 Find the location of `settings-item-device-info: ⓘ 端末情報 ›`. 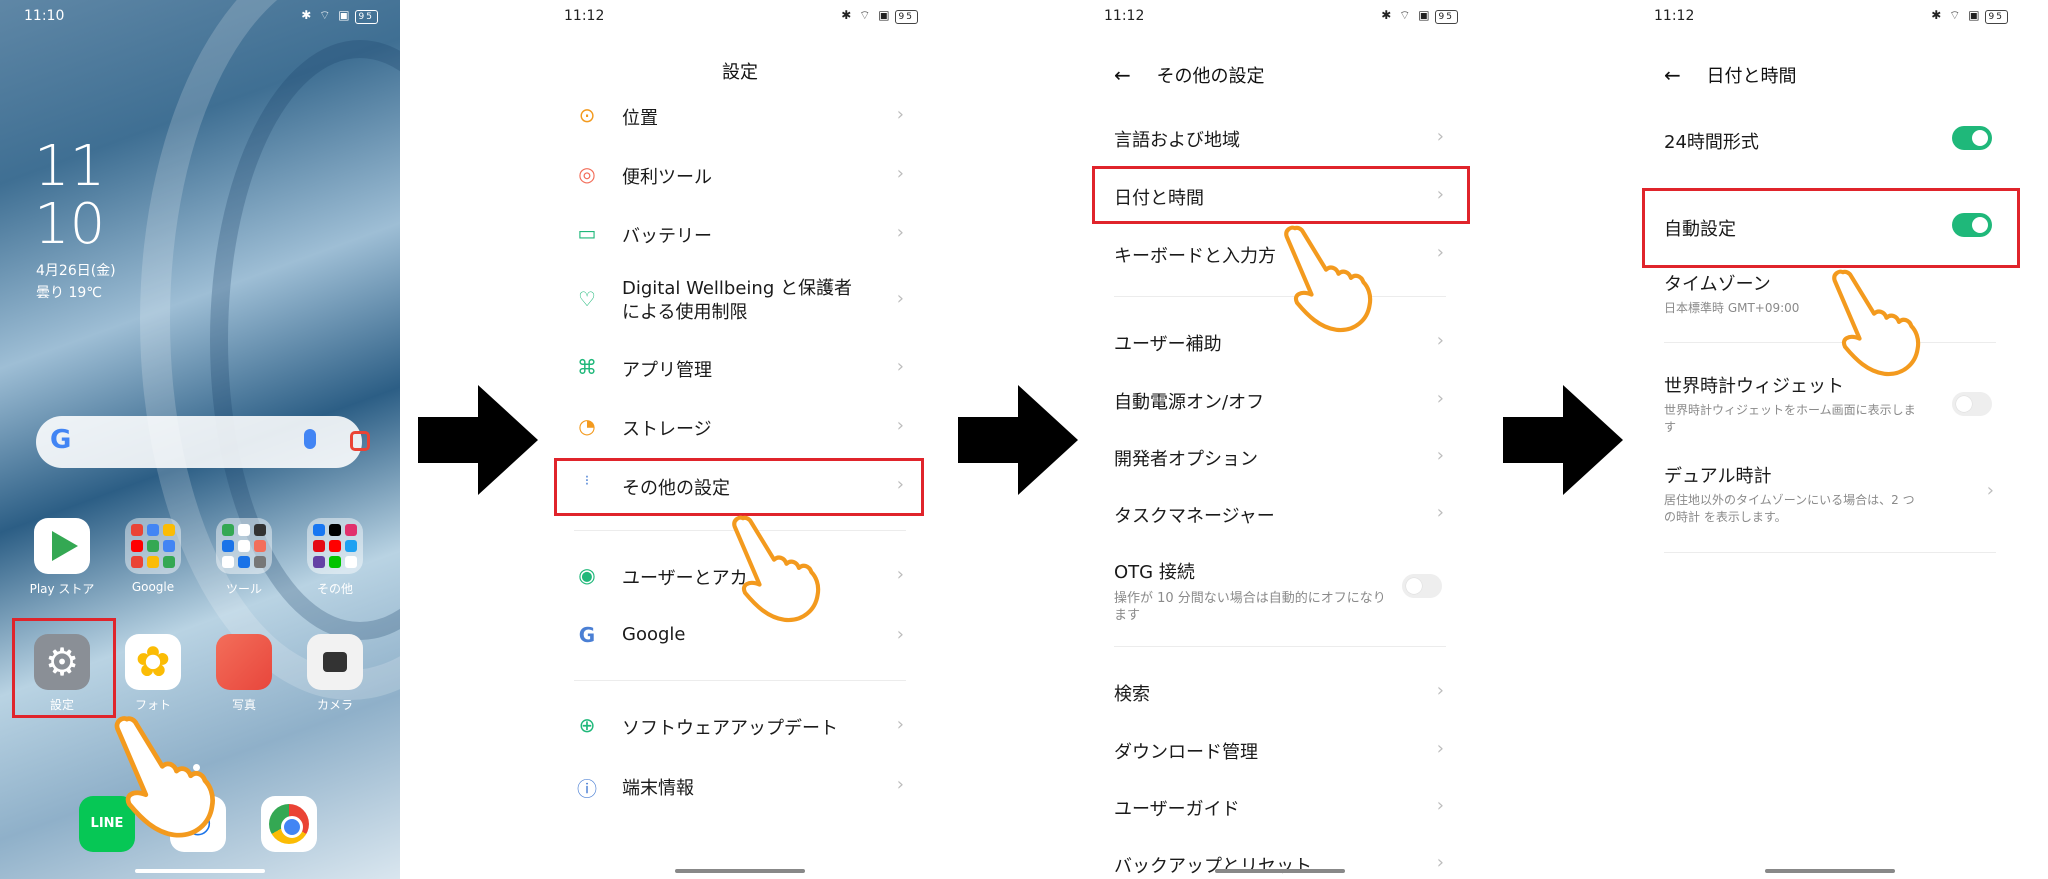

settings-item-device-info: ⓘ 端末情報 › is located at coordinates (741, 787).